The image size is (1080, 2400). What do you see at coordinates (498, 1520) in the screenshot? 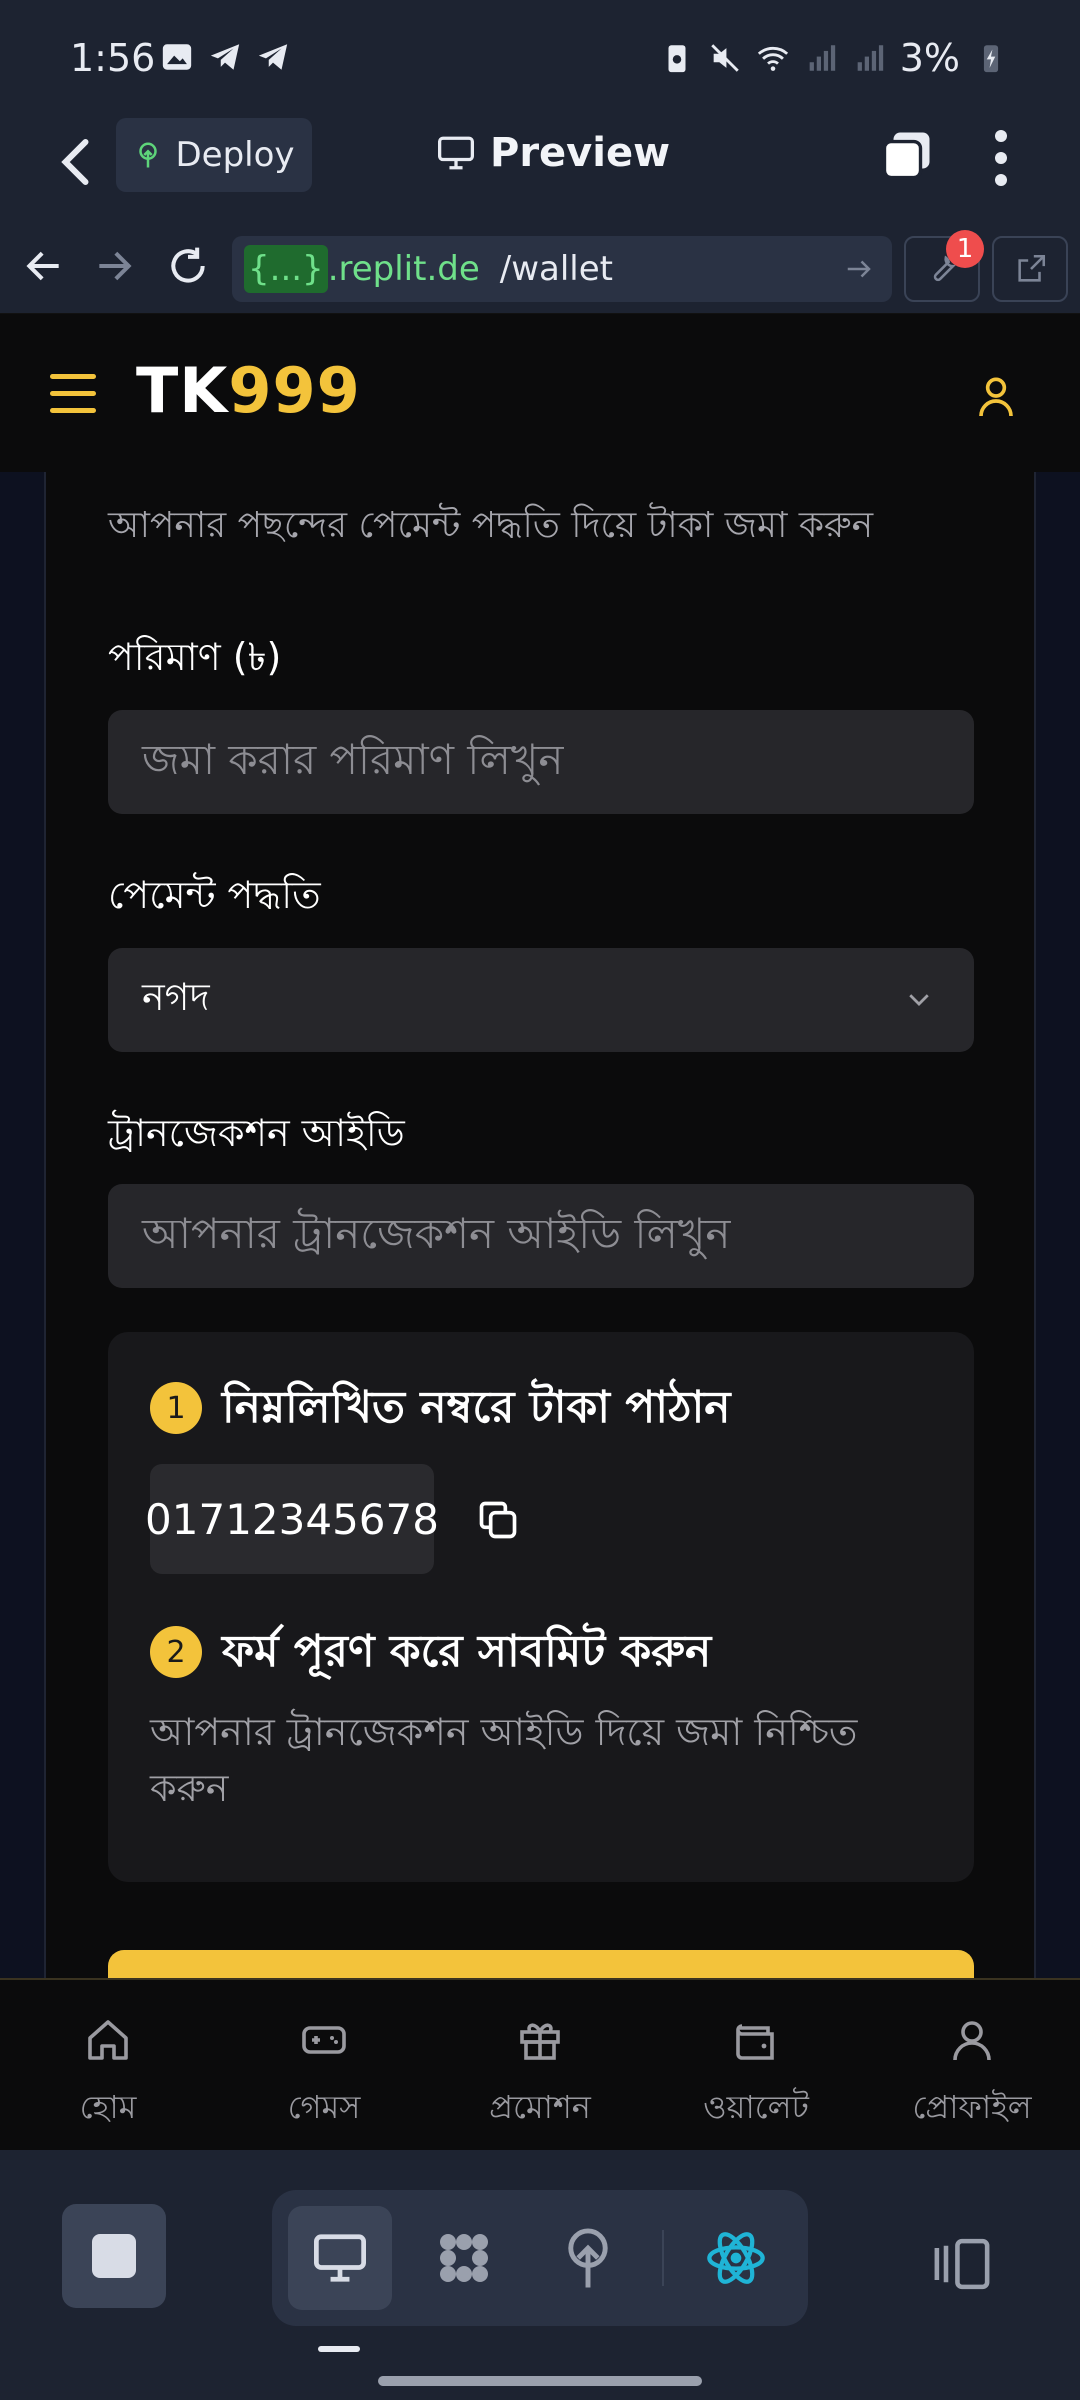
I see `copy-icon` at bounding box center [498, 1520].